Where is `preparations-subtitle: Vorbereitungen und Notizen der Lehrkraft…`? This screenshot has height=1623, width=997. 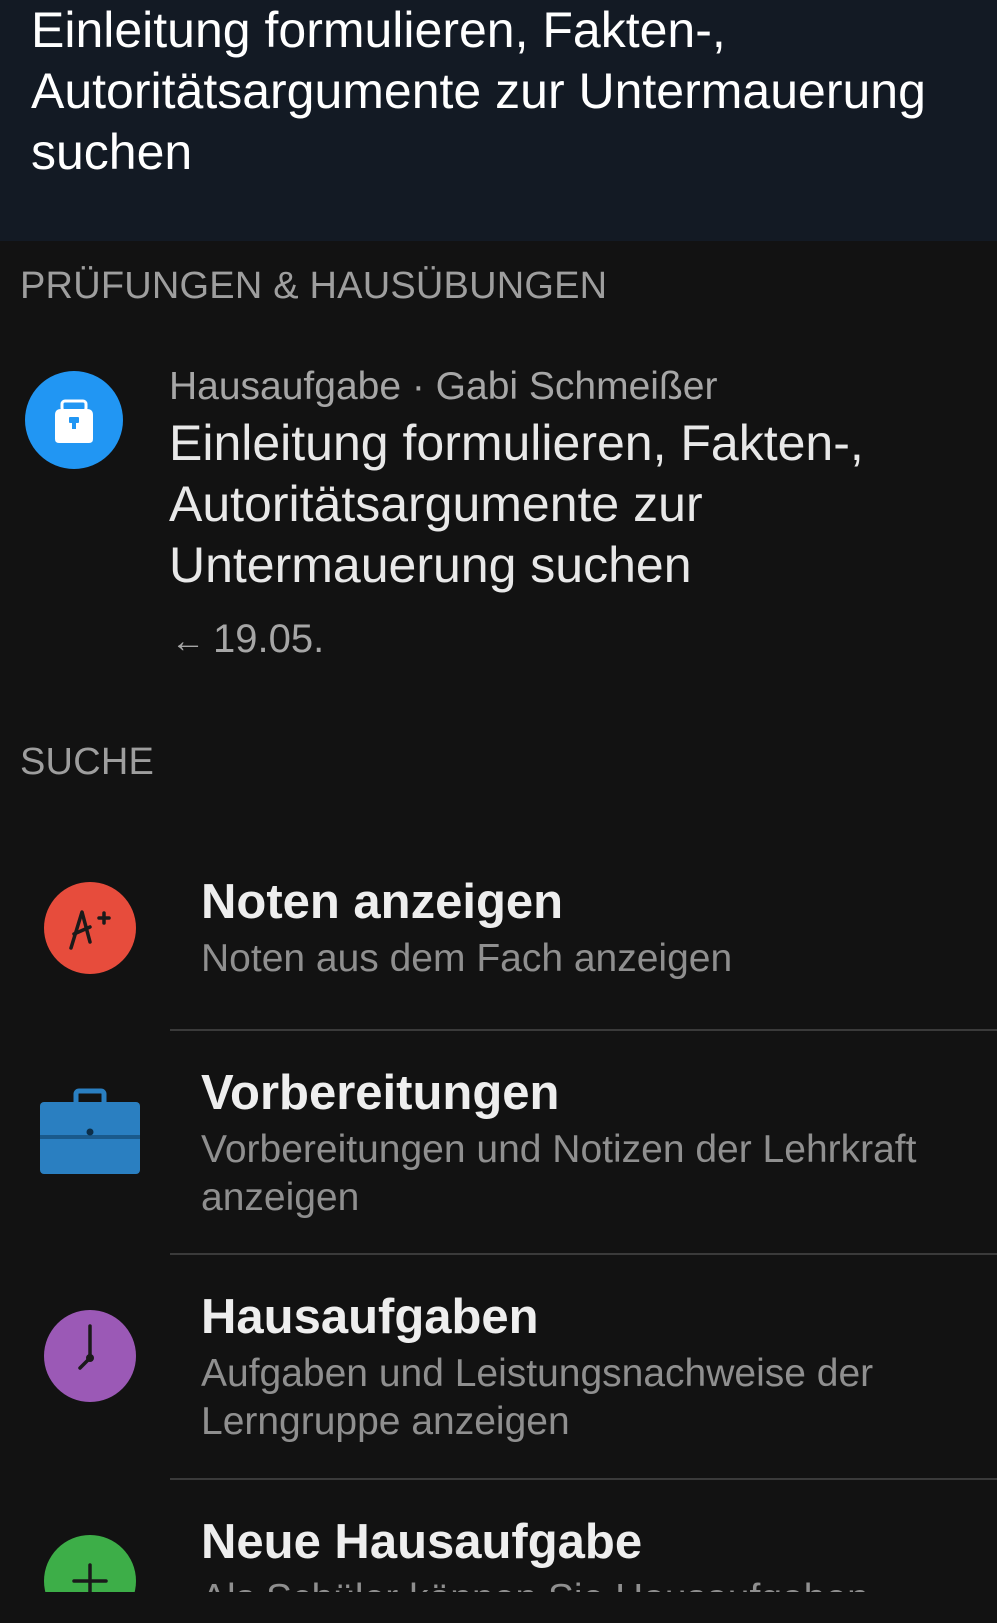 preparations-subtitle: Vorbereitungen und Notizen der Lehrkraft… is located at coordinates (559, 1173).